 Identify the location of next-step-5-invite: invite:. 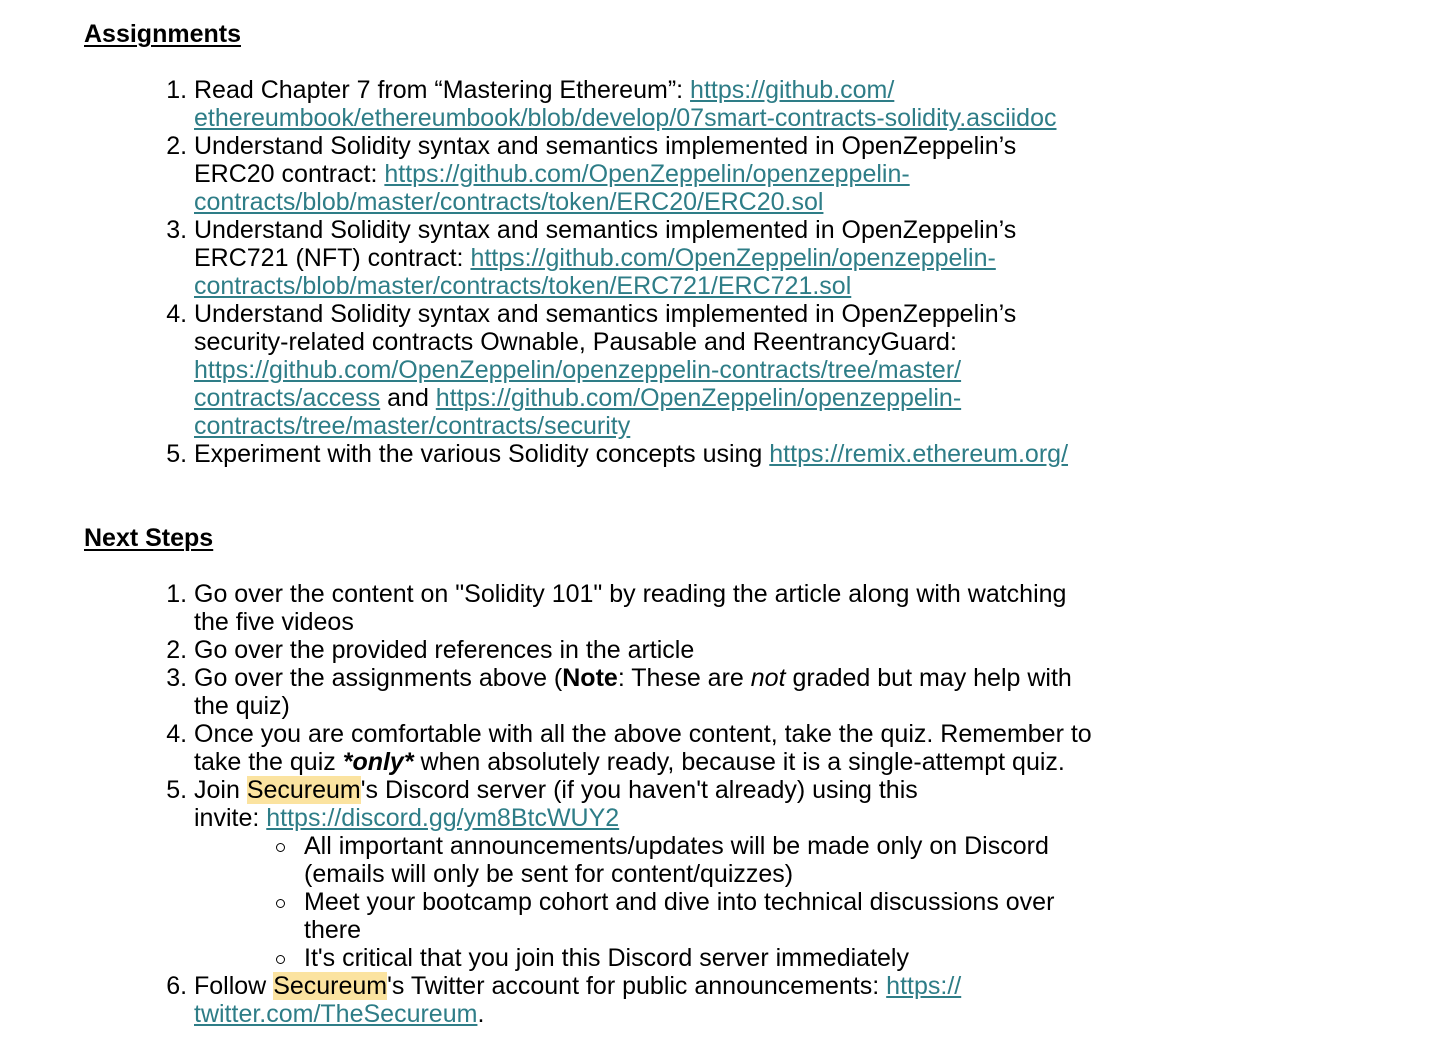
(230, 818).